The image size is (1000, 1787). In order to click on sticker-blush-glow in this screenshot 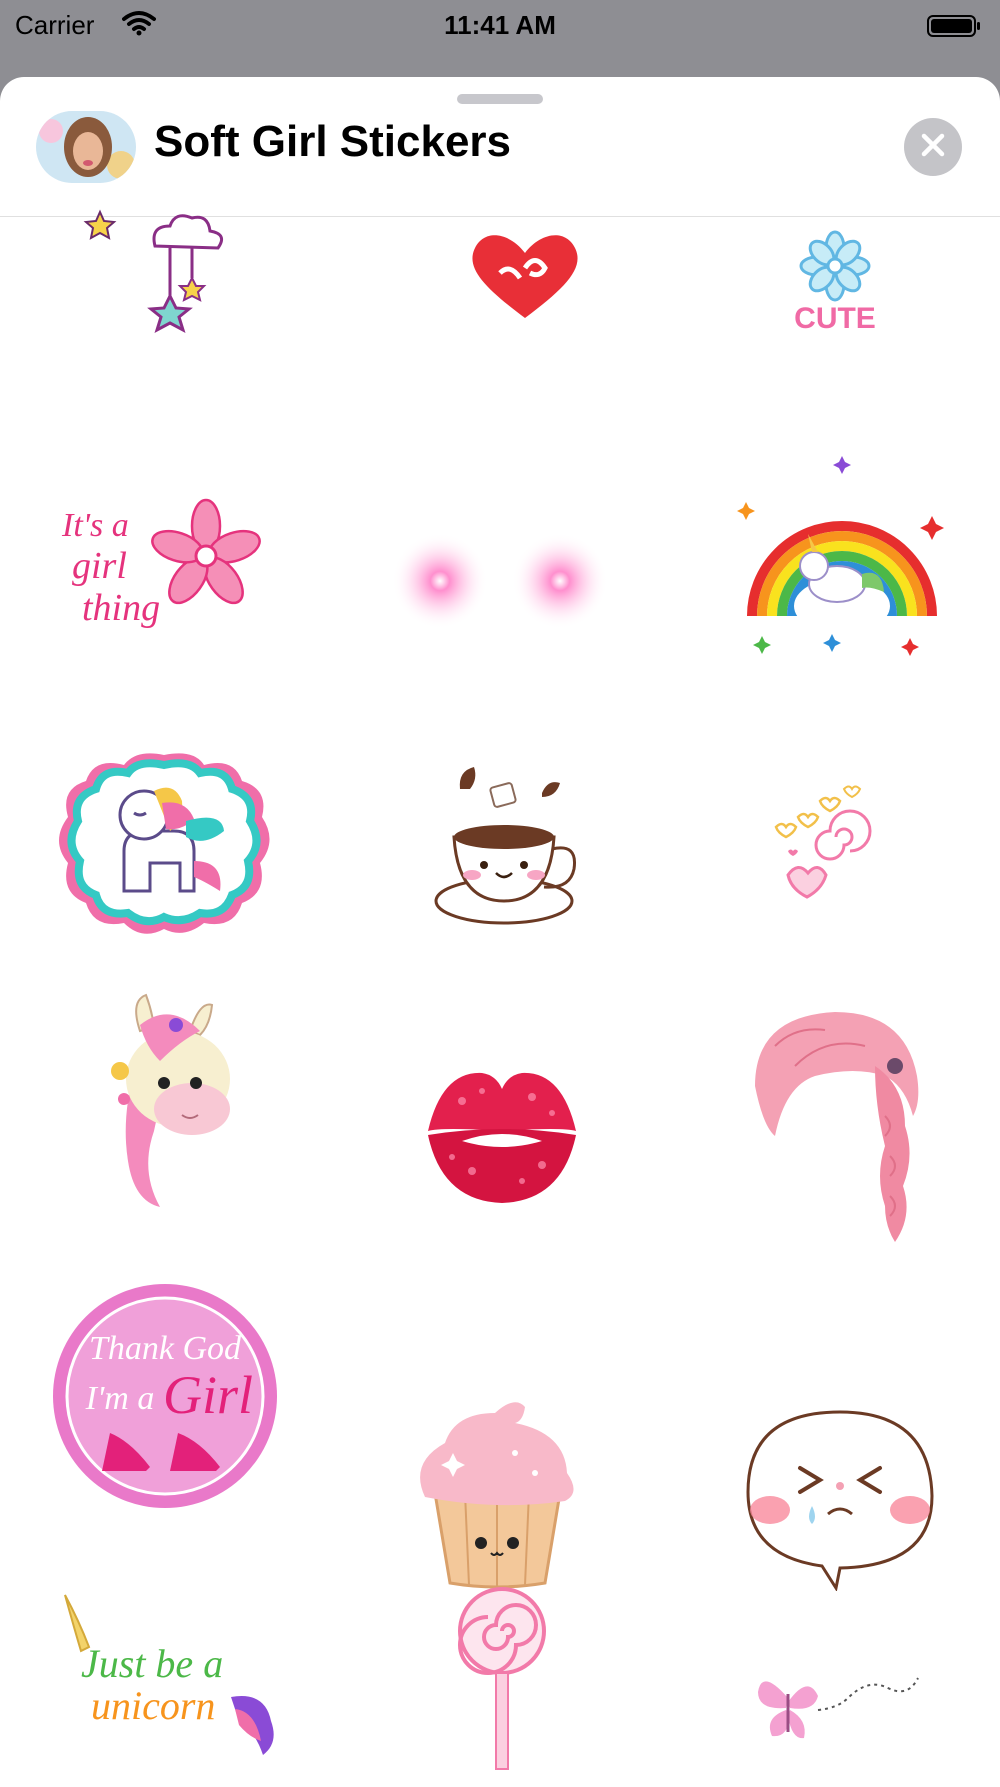, I will do `click(500, 581)`.